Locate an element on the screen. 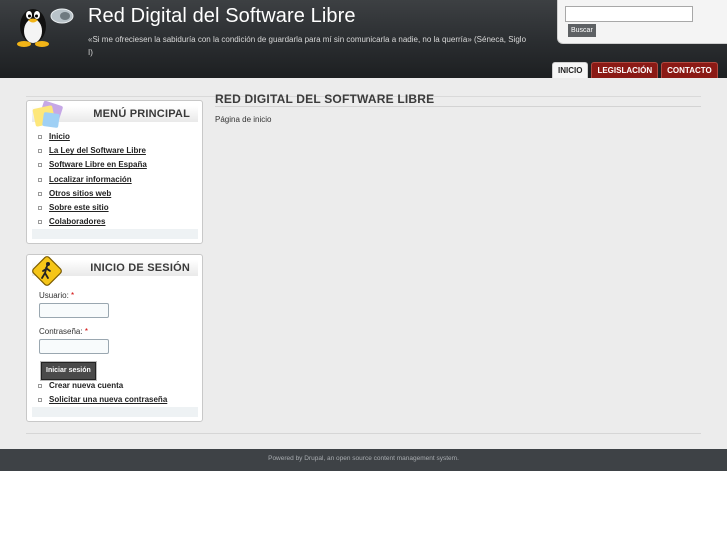 The width and height of the screenshot is (727, 545). tux-penguin-logo is located at coordinates (43, 25).